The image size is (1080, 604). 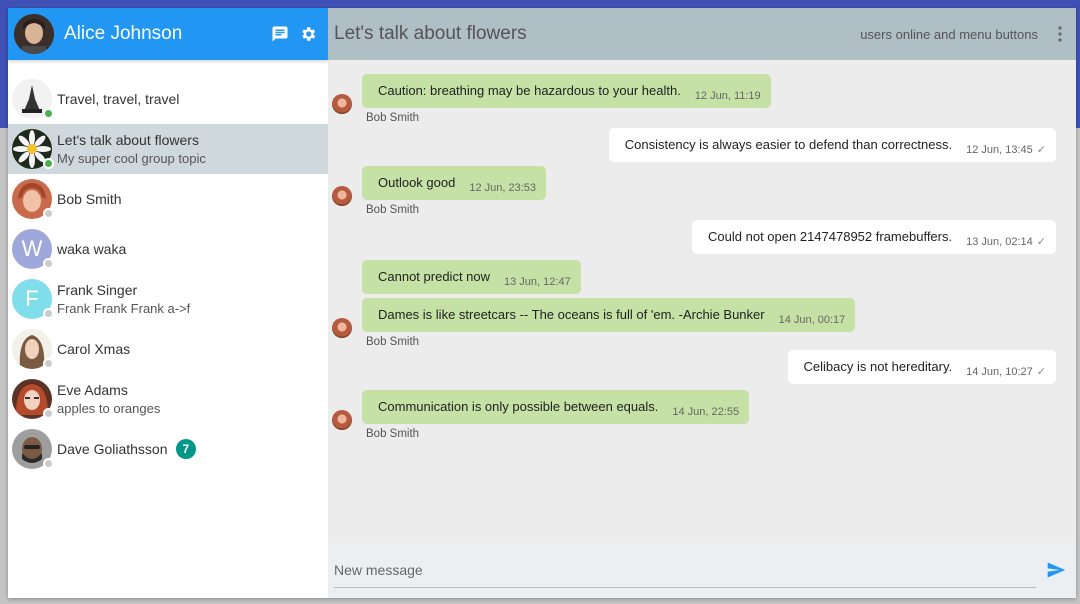 What do you see at coordinates (94, 349) in the screenshot?
I see `contact-name: Carol Xmas` at bounding box center [94, 349].